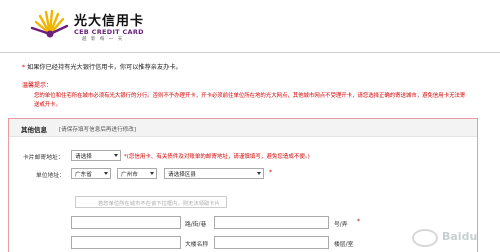 This screenshot has width=500, height=252. What do you see at coordinates (103, 39) in the screenshot?
I see `brand-slogan: 越 新 每 一 天` at bounding box center [103, 39].